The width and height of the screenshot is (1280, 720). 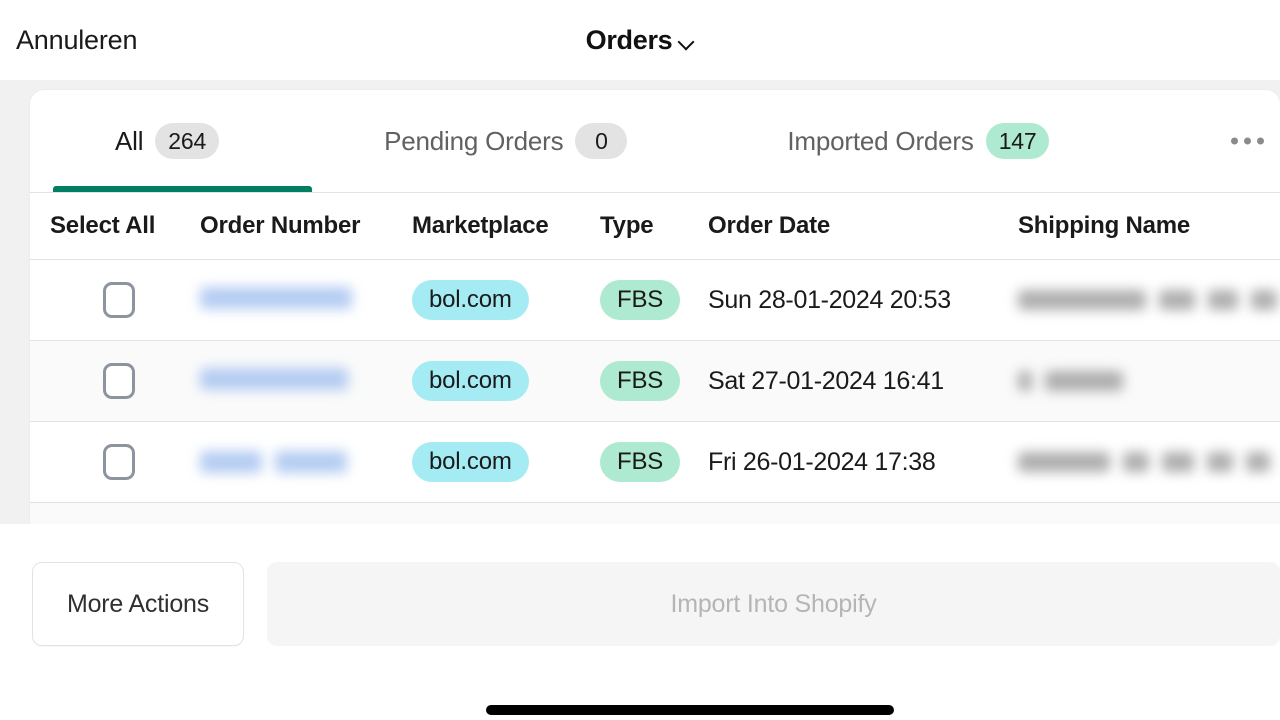 What do you see at coordinates (1017, 141) in the screenshot?
I see `tab-imported-orders-count-badge: 147` at bounding box center [1017, 141].